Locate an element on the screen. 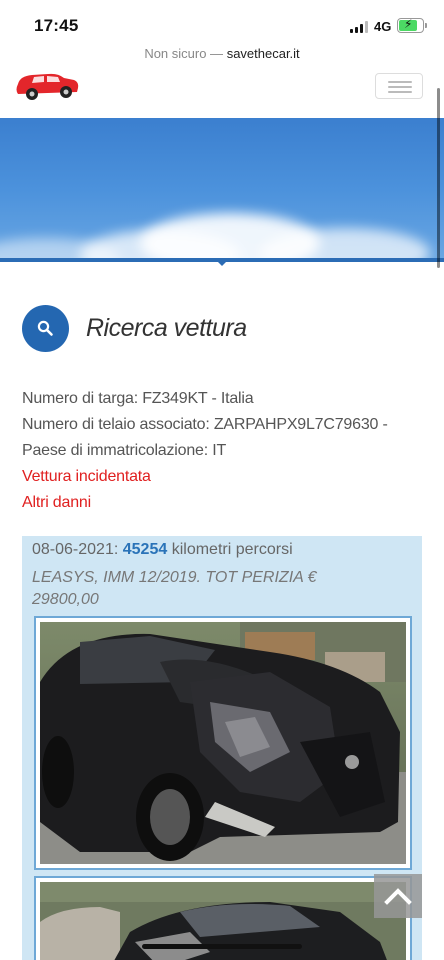 Image resolution: width=444 pixels, height=960 pixels. hamburger-menu-icon is located at coordinates (399, 86).